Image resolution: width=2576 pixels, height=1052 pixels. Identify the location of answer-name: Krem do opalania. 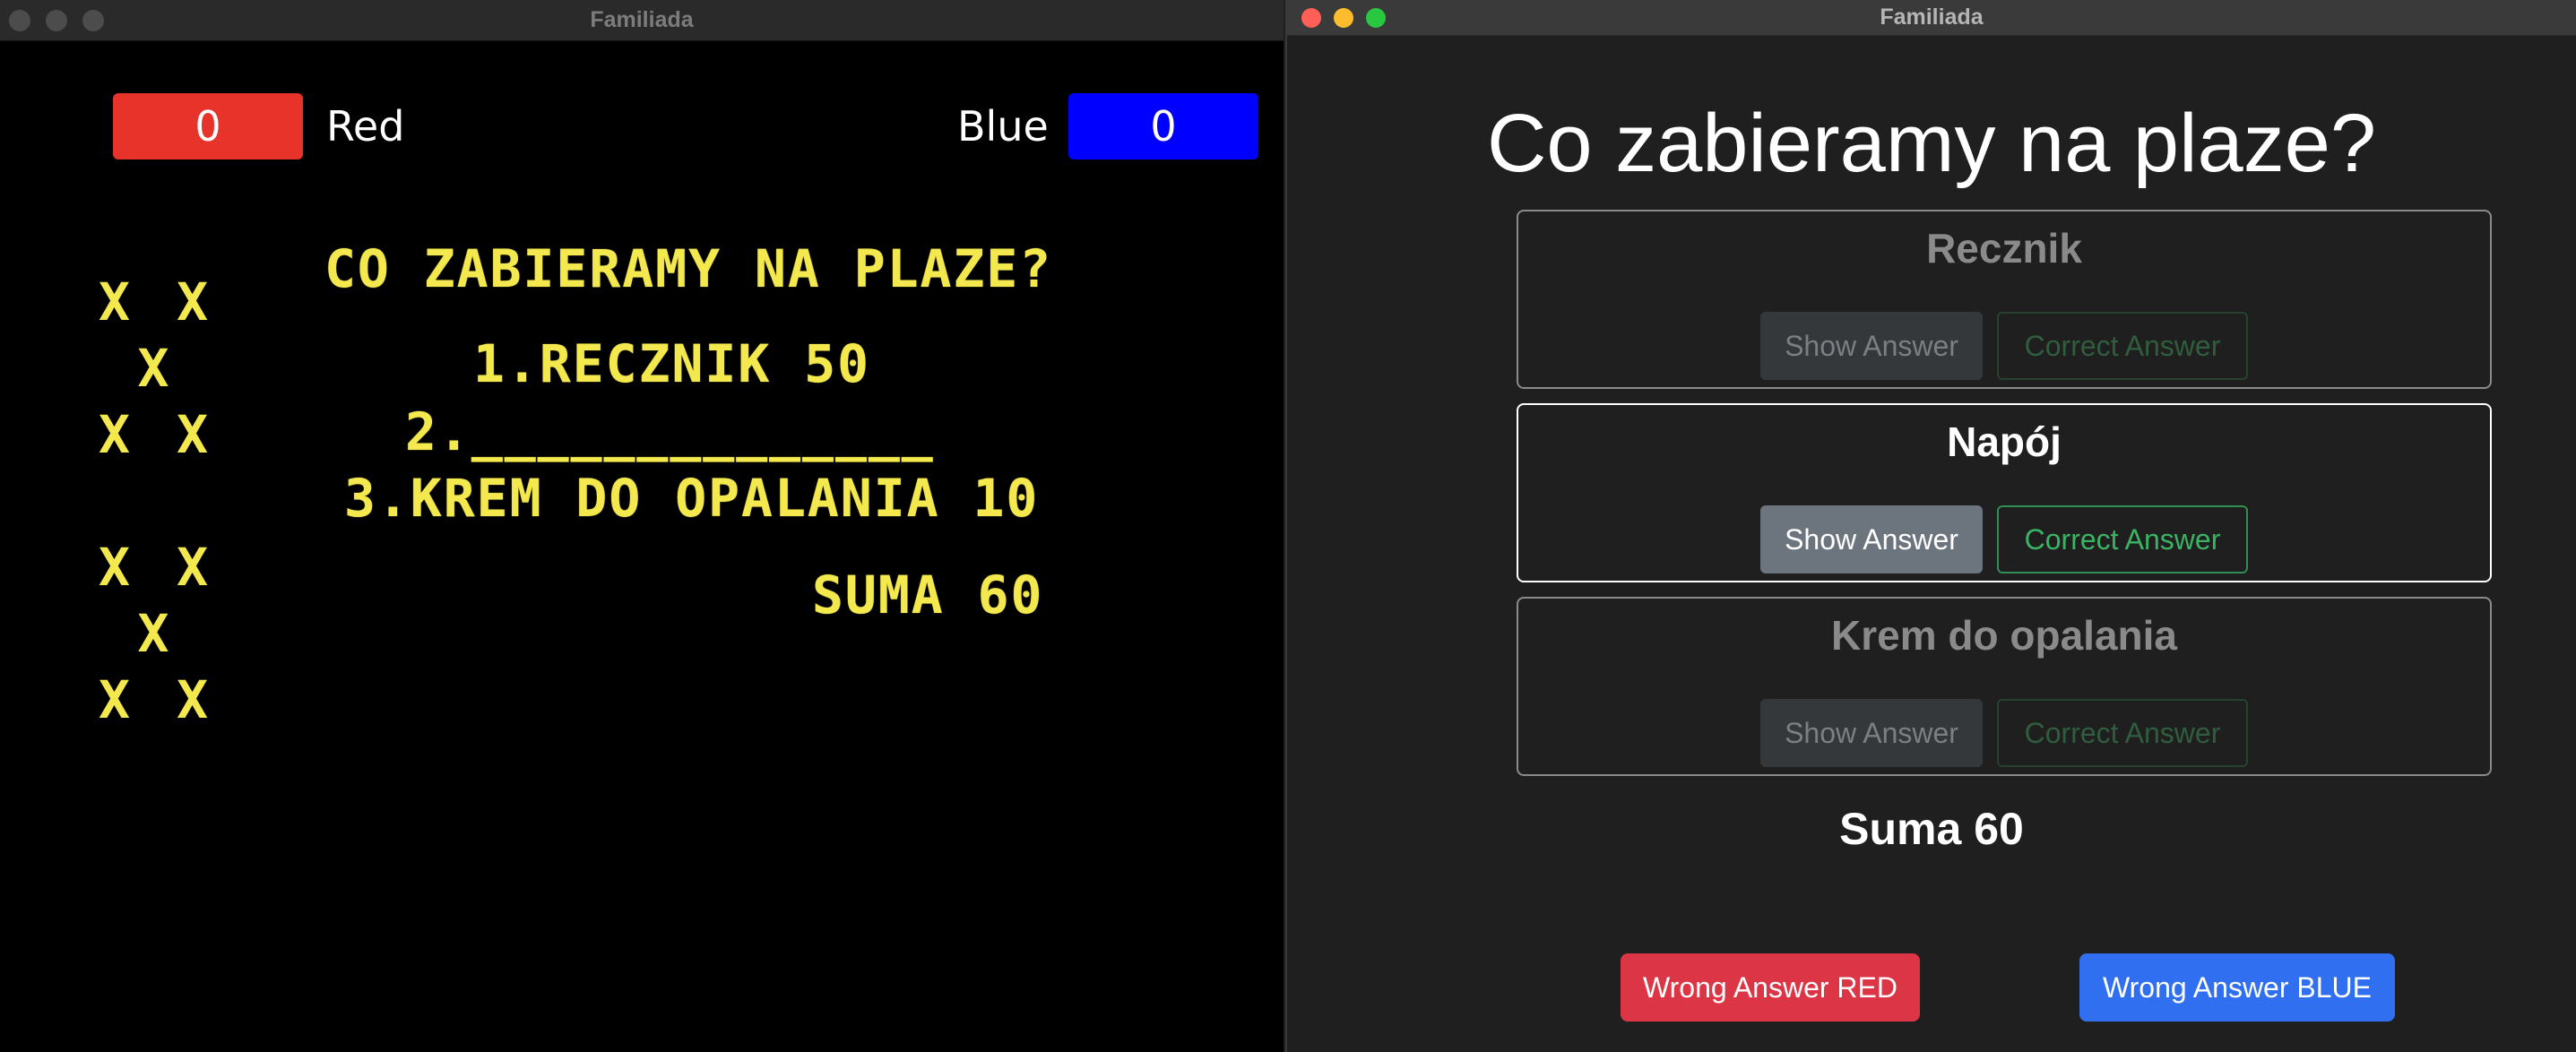
(2004, 635).